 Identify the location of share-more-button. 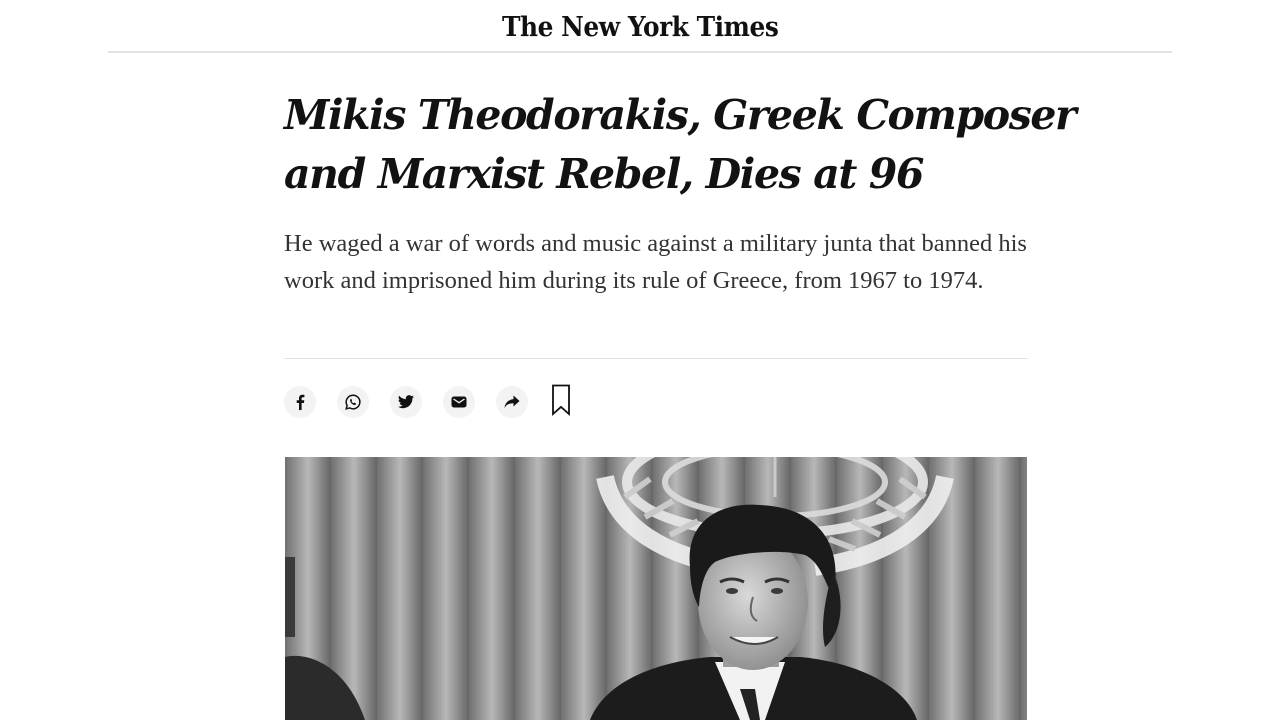
(512, 402).